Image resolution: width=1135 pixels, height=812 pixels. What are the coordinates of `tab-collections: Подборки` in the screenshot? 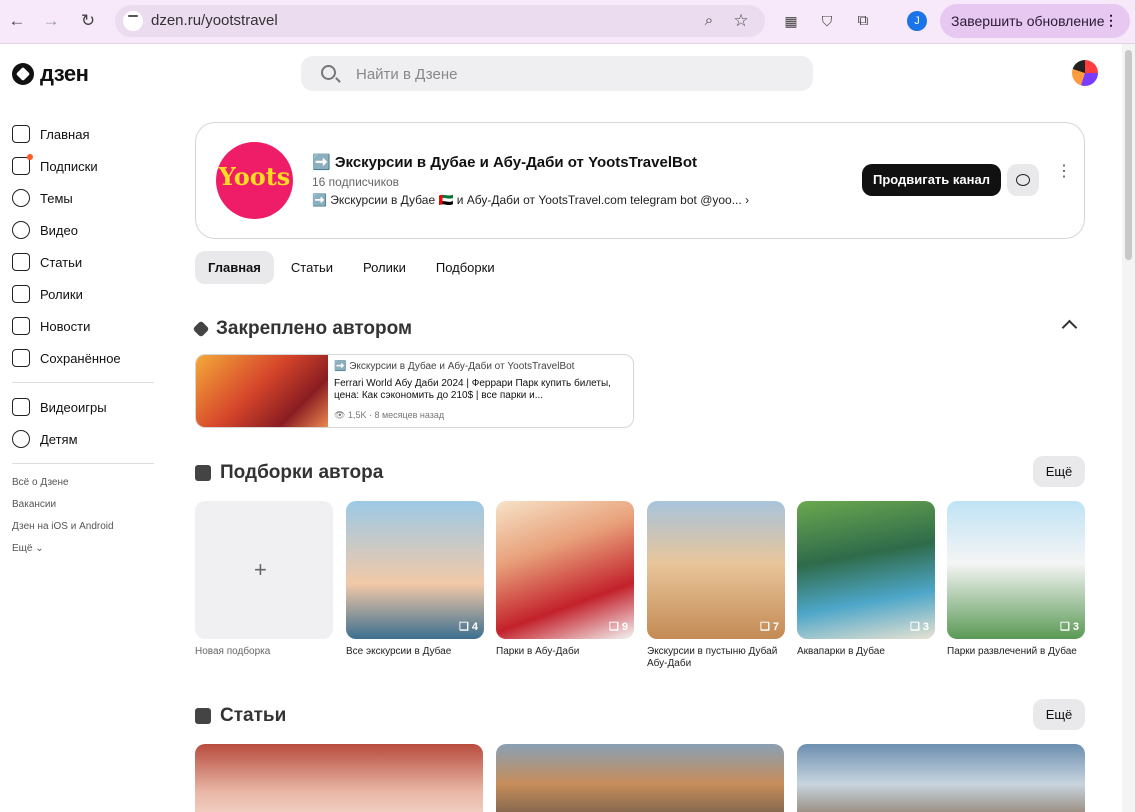 It's located at (465, 267).